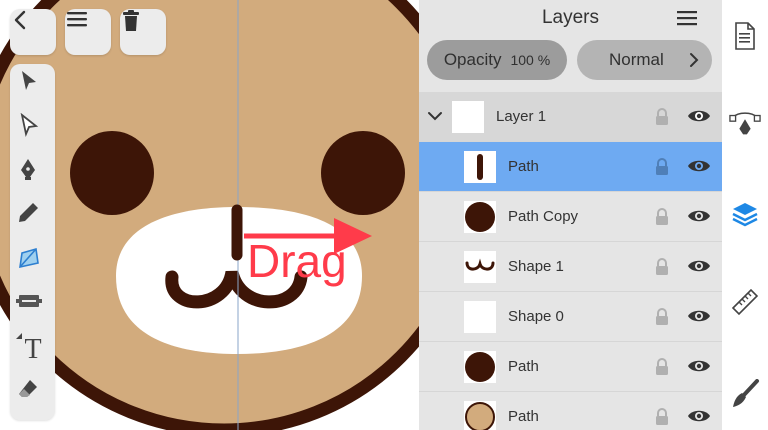 The height and width of the screenshot is (430, 768). What do you see at coordinates (29, 80) in the screenshot?
I see `select-icon` at bounding box center [29, 80].